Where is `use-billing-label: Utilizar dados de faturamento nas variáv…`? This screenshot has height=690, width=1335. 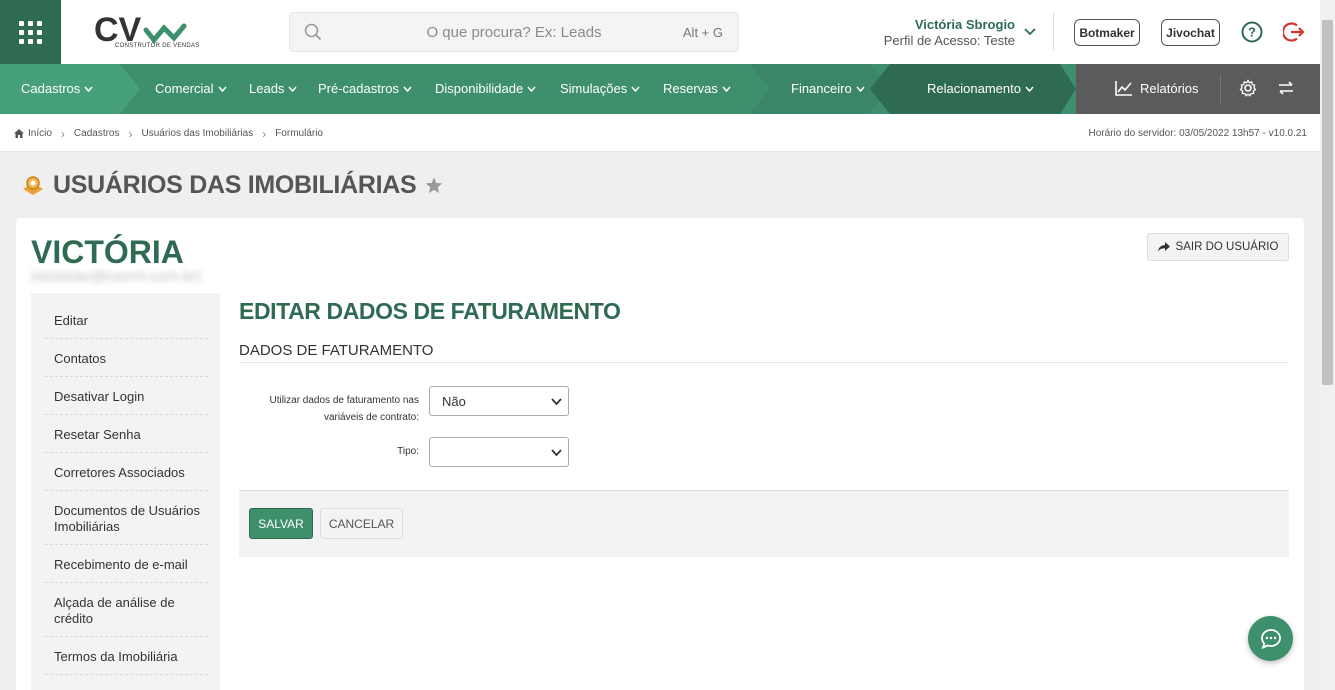
use-billing-label: Utilizar dados de faturamento nas variáv… is located at coordinates (344, 409).